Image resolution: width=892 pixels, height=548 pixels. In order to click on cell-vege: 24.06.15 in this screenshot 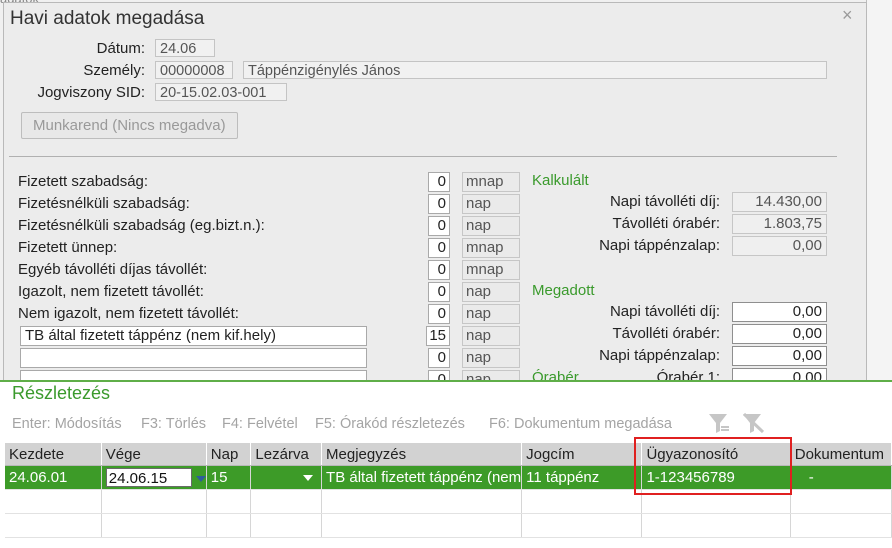, I will do `click(154, 477)`.